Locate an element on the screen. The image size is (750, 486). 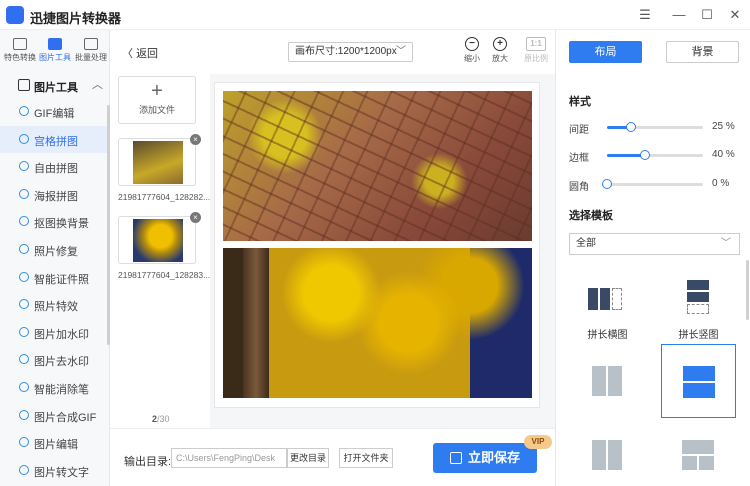
zoom-in-button: + 放大 is located at coordinates (500, 50).